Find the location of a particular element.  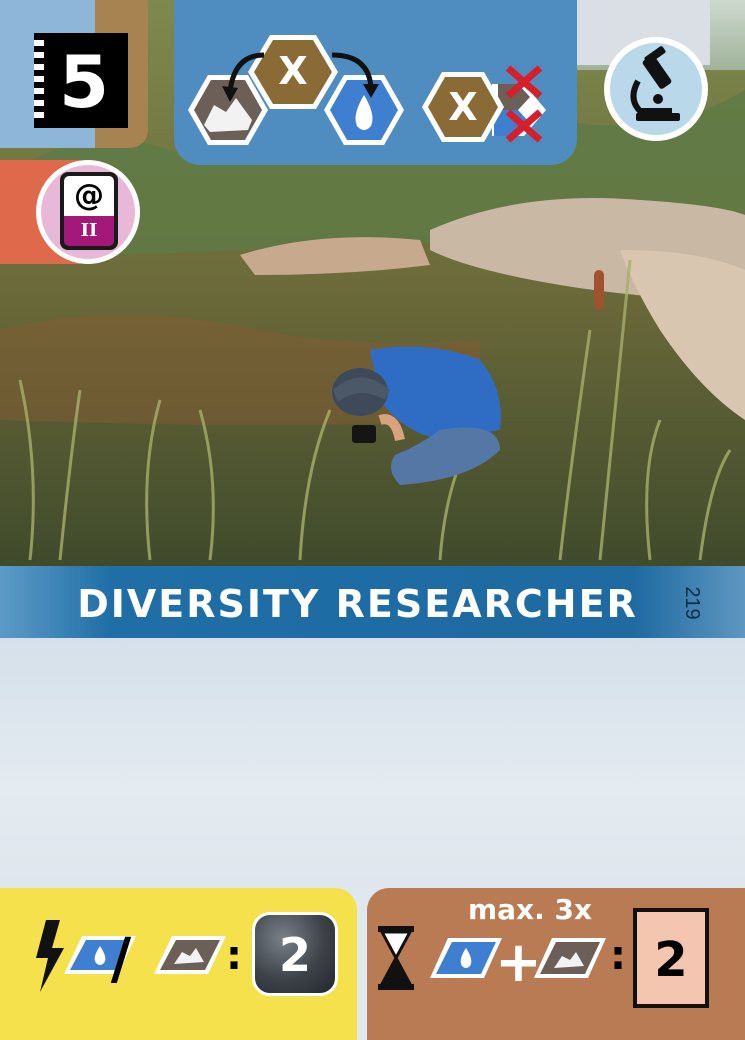

cost-box-teeth is located at coordinates (39, 81).